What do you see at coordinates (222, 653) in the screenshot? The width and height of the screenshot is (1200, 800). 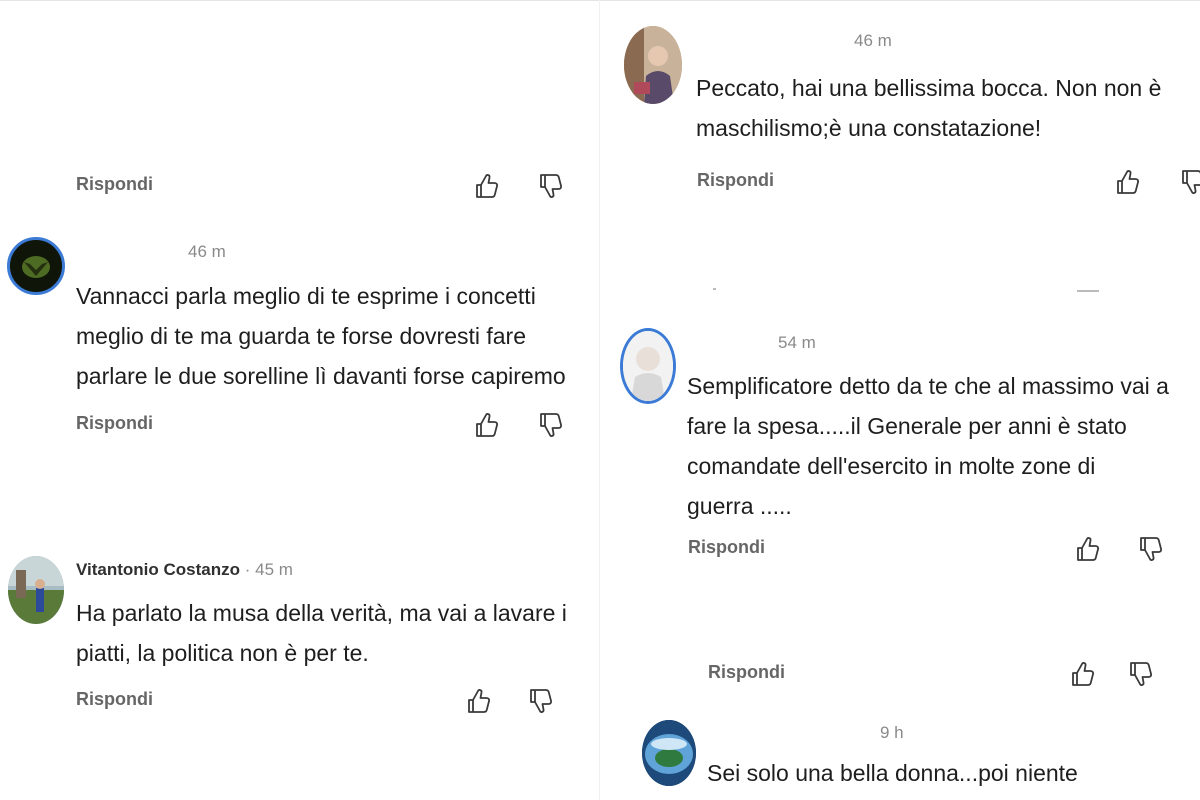 I see `comment-line: piatti, la politica non è per te.` at bounding box center [222, 653].